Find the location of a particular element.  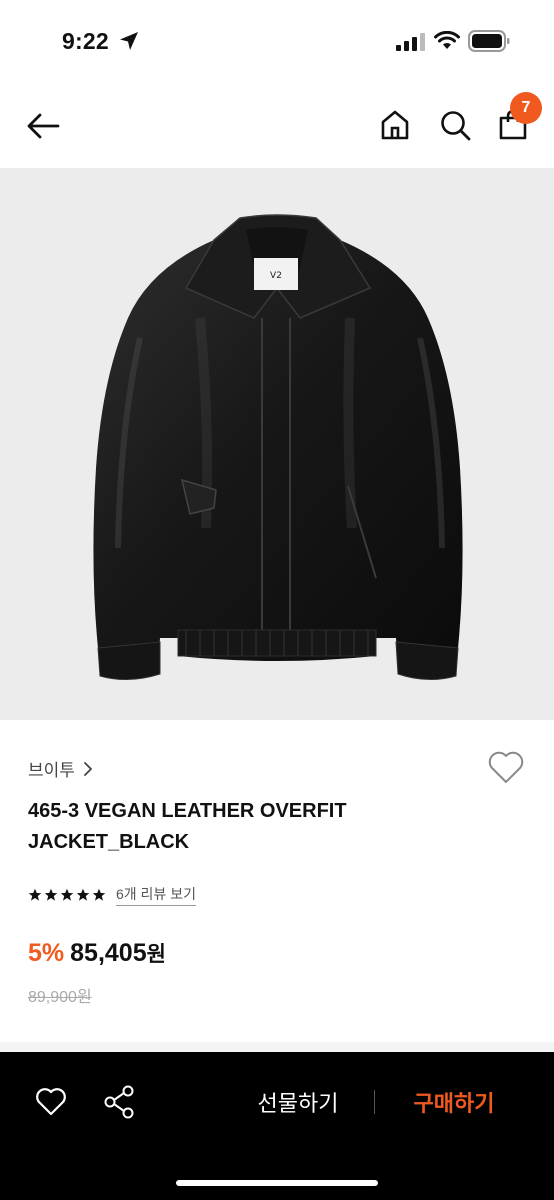

cart-count-badge: 7 is located at coordinates (526, 108).